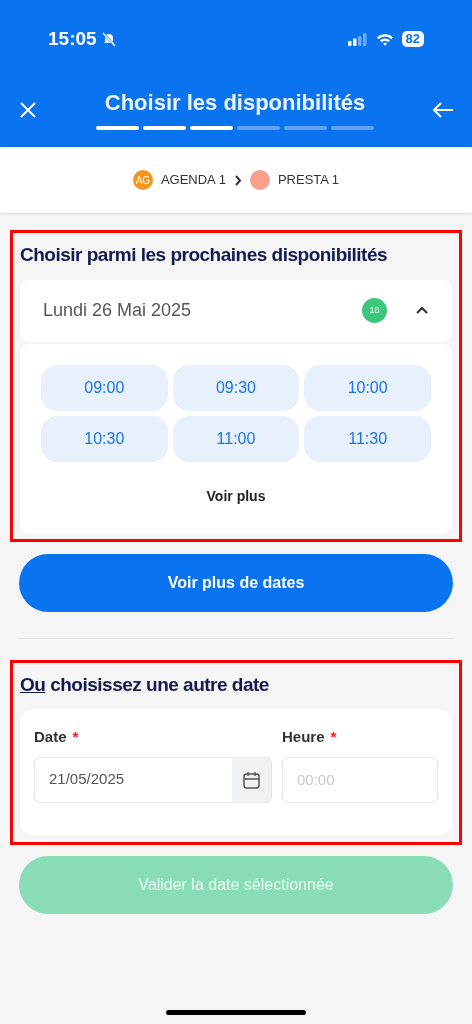  Describe the element at coordinates (236, 496) in the screenshot. I see `see-more-link: Voir plus` at that location.